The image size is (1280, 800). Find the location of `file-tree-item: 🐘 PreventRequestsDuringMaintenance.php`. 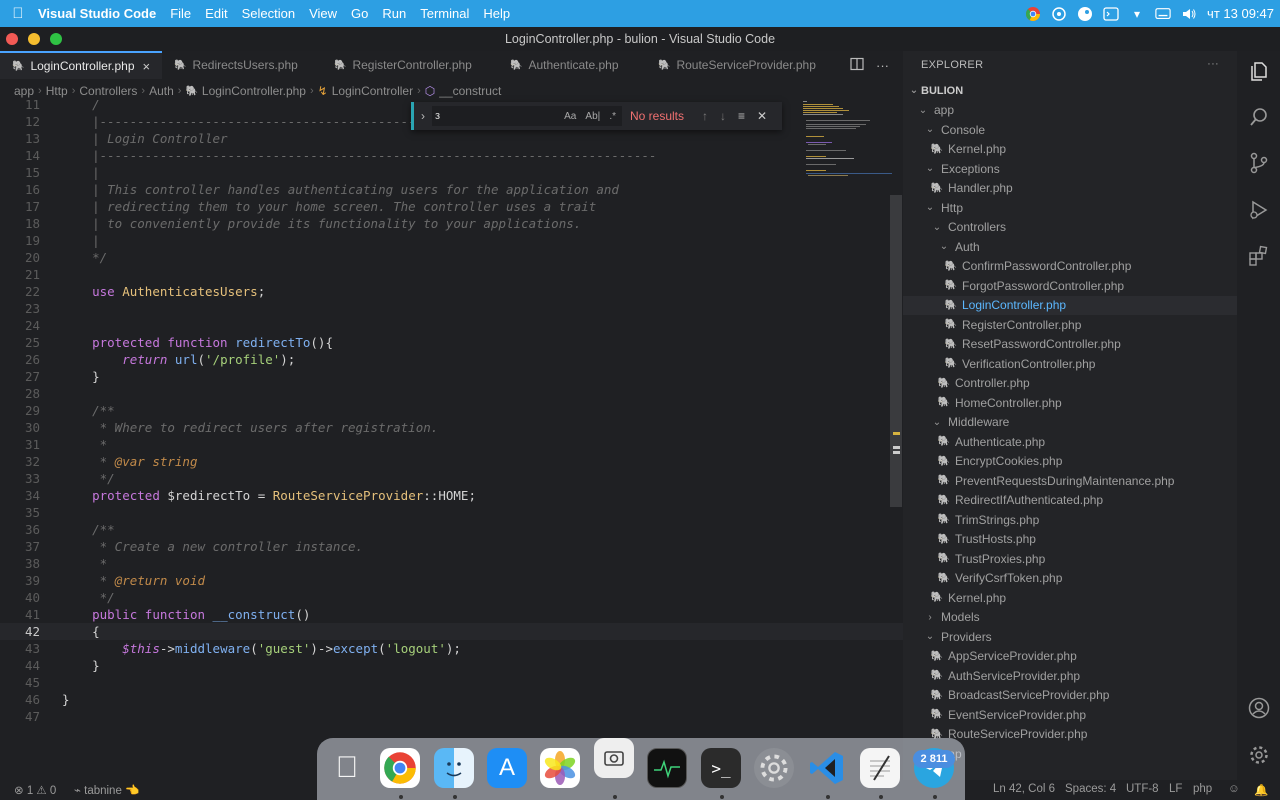

file-tree-item: 🐘 PreventRequestsDuringMaintenance.php is located at coordinates (1070, 481).